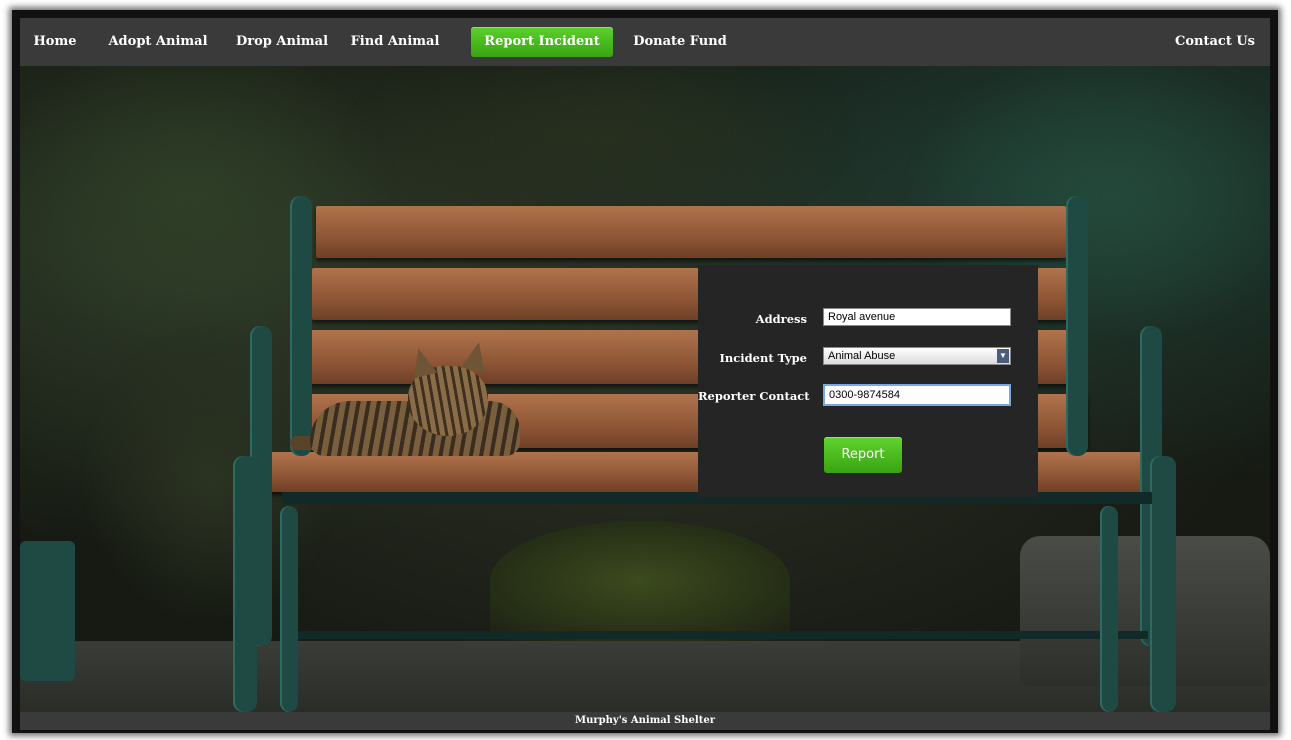 The width and height of the screenshot is (1291, 740). What do you see at coordinates (863, 455) in the screenshot?
I see `report-button: Report` at bounding box center [863, 455].